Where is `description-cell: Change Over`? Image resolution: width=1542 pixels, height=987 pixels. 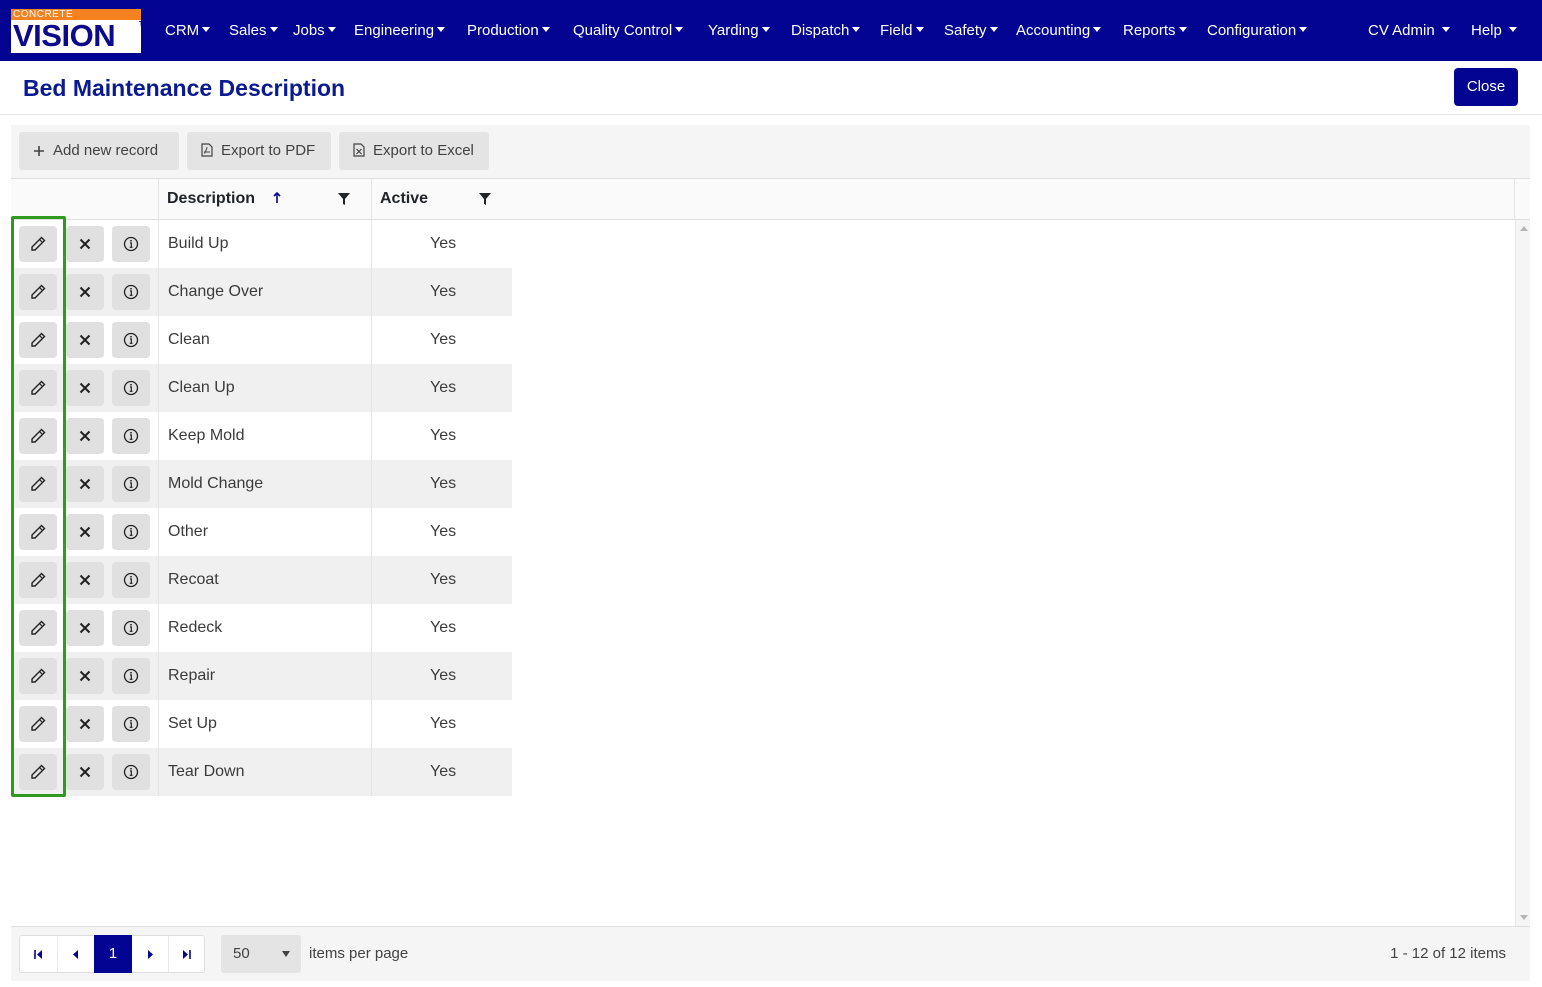 description-cell: Change Over is located at coordinates (264, 292).